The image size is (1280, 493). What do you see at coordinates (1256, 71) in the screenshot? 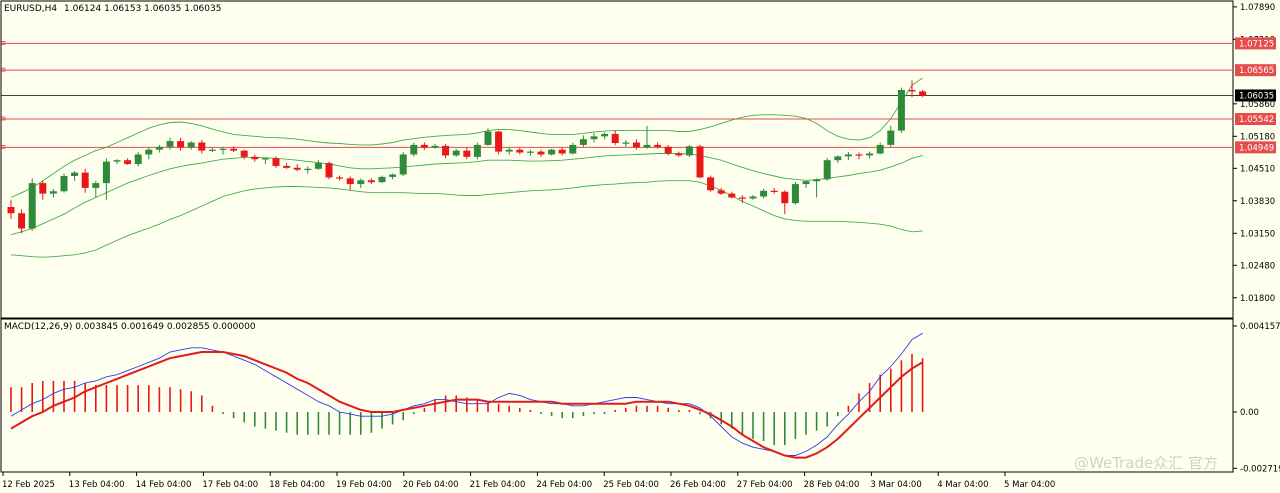
I see `level-tag-label: 1.06565` at bounding box center [1256, 71].